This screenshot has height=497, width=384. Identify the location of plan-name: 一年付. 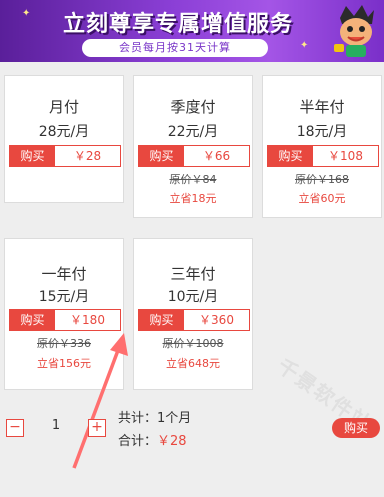
(64, 274).